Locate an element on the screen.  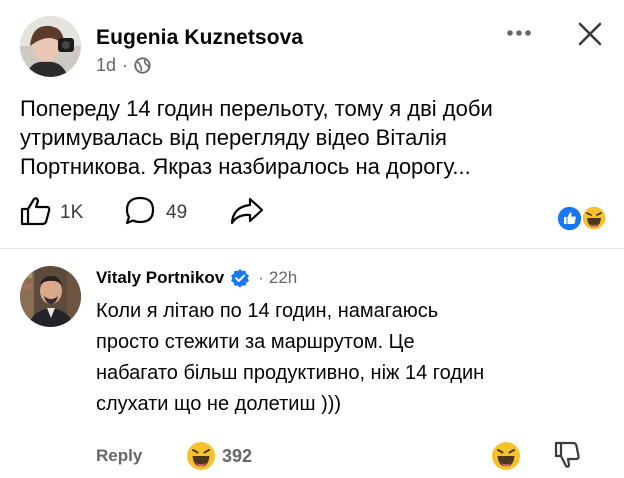
comment-author-name: Vitaly Portnikov is located at coordinates (160, 278).